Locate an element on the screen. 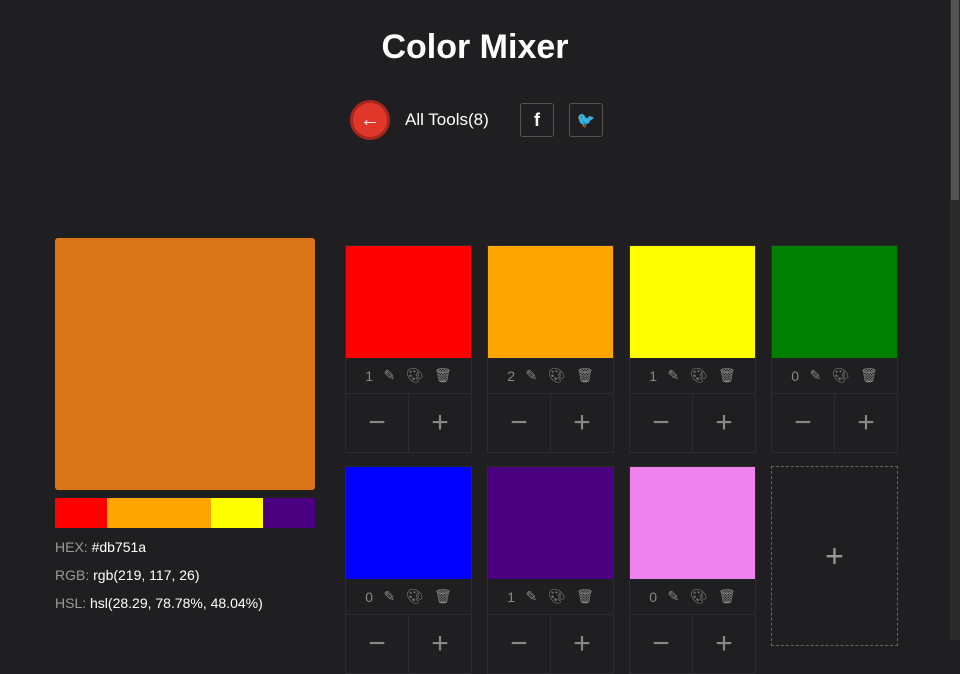 The width and height of the screenshot is (960, 674). arrow-left-icon: ← is located at coordinates (370, 119).